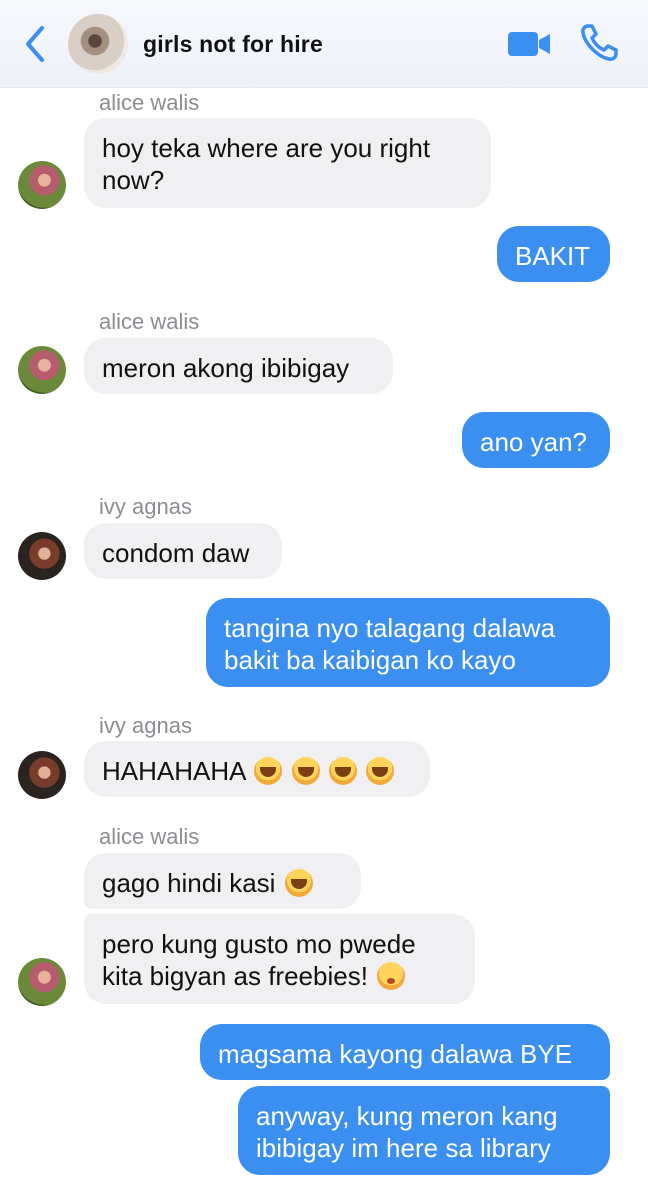 The image size is (648, 1200). I want to click on message-text: gago hindi kasi, so click(189, 883).